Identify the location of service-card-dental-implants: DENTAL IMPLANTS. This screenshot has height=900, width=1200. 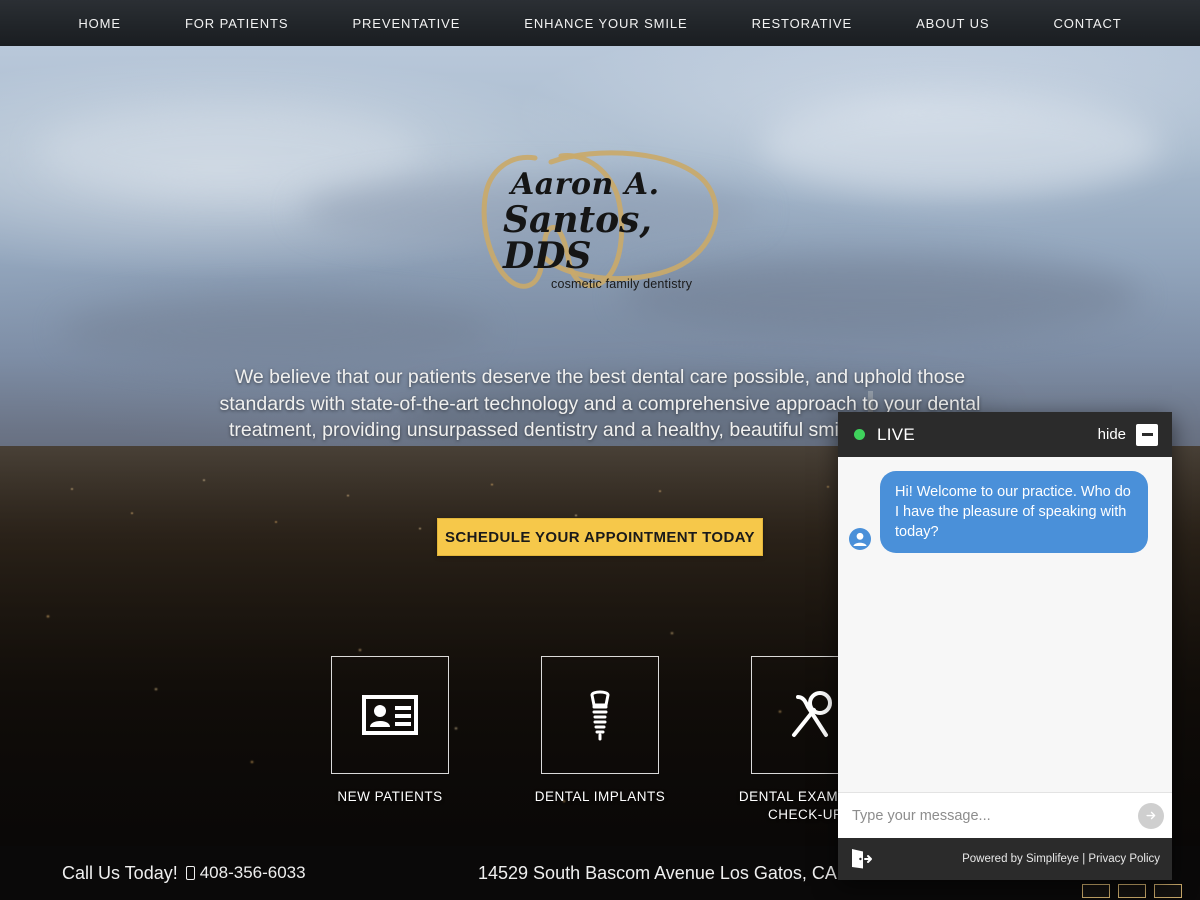
(600, 751).